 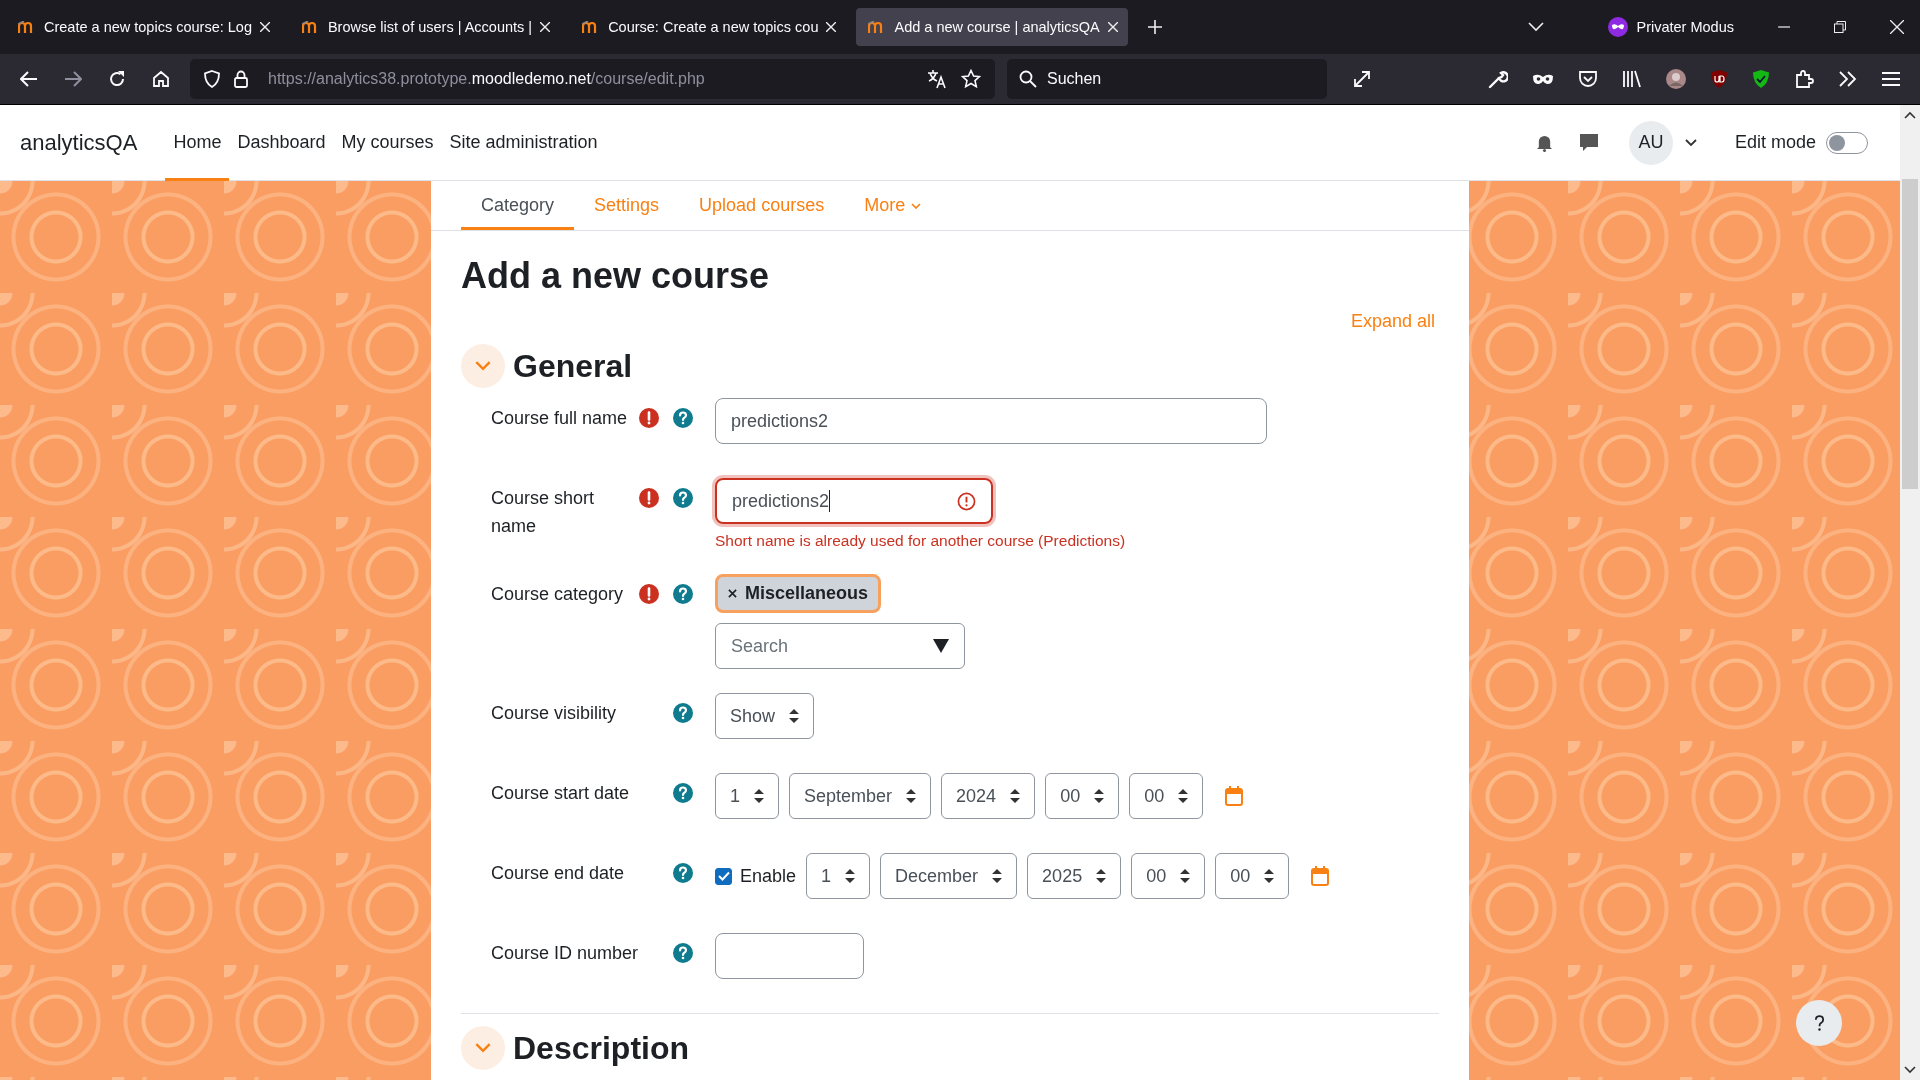 What do you see at coordinates (554, 713) in the screenshot?
I see `field-label: Course visibility` at bounding box center [554, 713].